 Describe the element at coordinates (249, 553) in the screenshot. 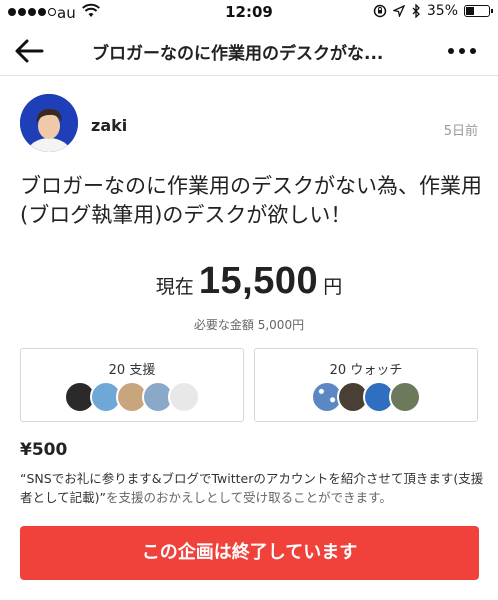

I see `project-ended-button: この企画は終了しています` at that location.